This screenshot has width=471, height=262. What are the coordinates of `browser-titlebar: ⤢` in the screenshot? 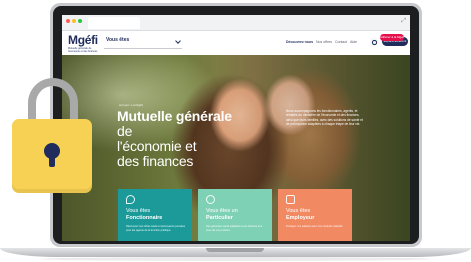 It's located at (236, 23).